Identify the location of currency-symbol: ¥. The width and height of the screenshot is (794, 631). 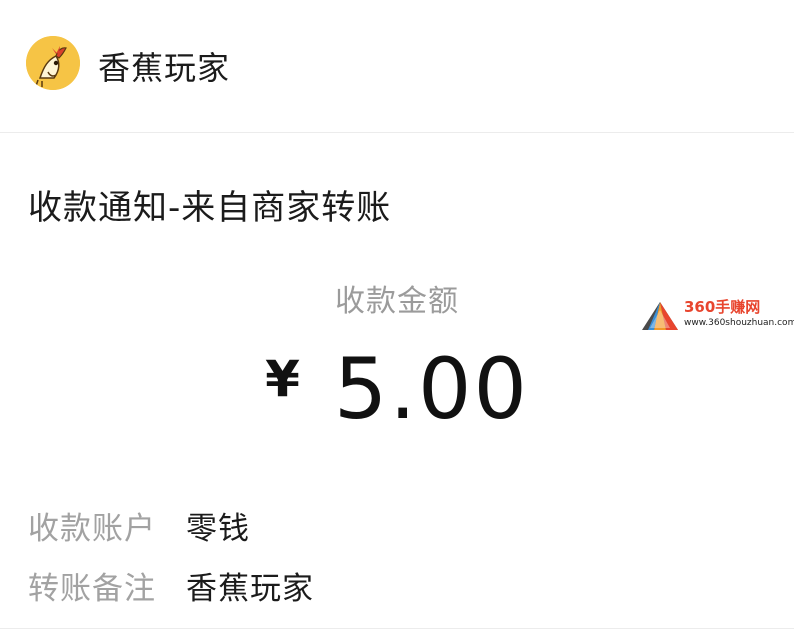
(282, 379).